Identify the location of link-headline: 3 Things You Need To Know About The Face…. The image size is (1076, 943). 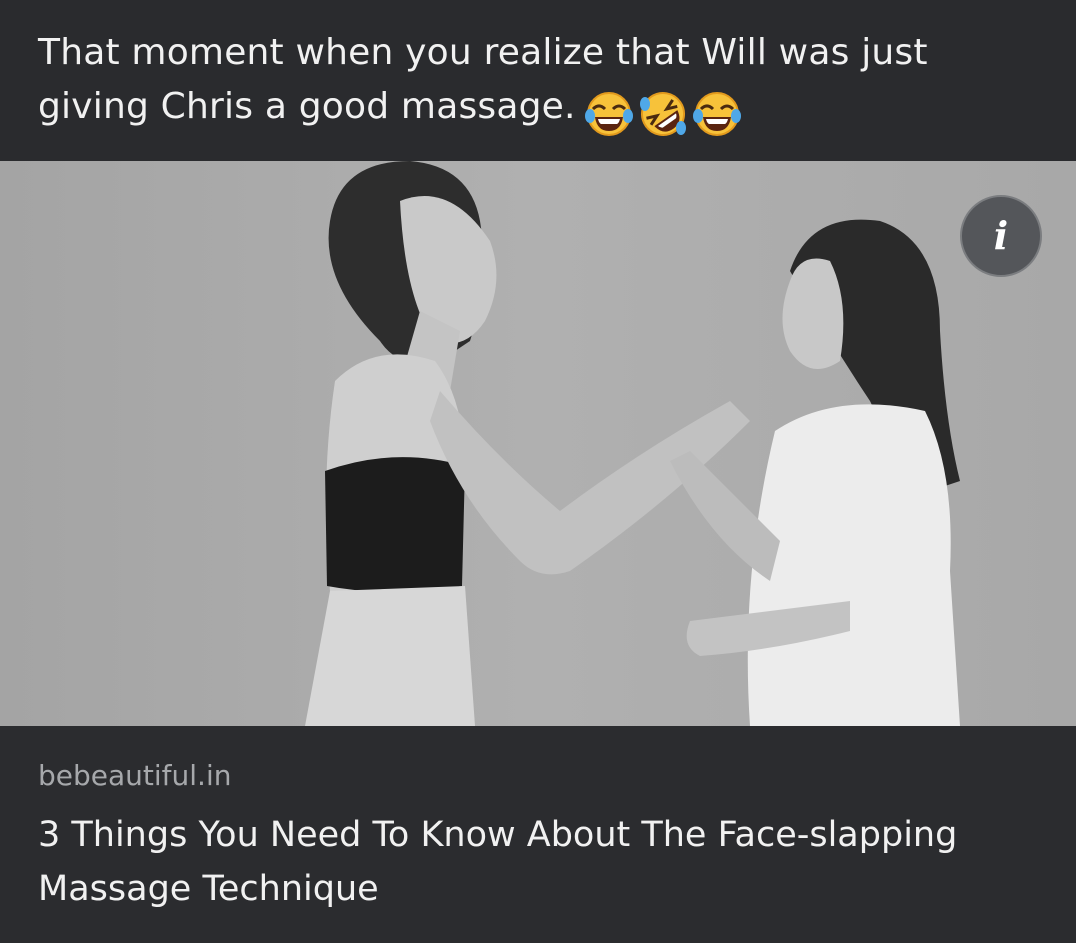
(538, 862).